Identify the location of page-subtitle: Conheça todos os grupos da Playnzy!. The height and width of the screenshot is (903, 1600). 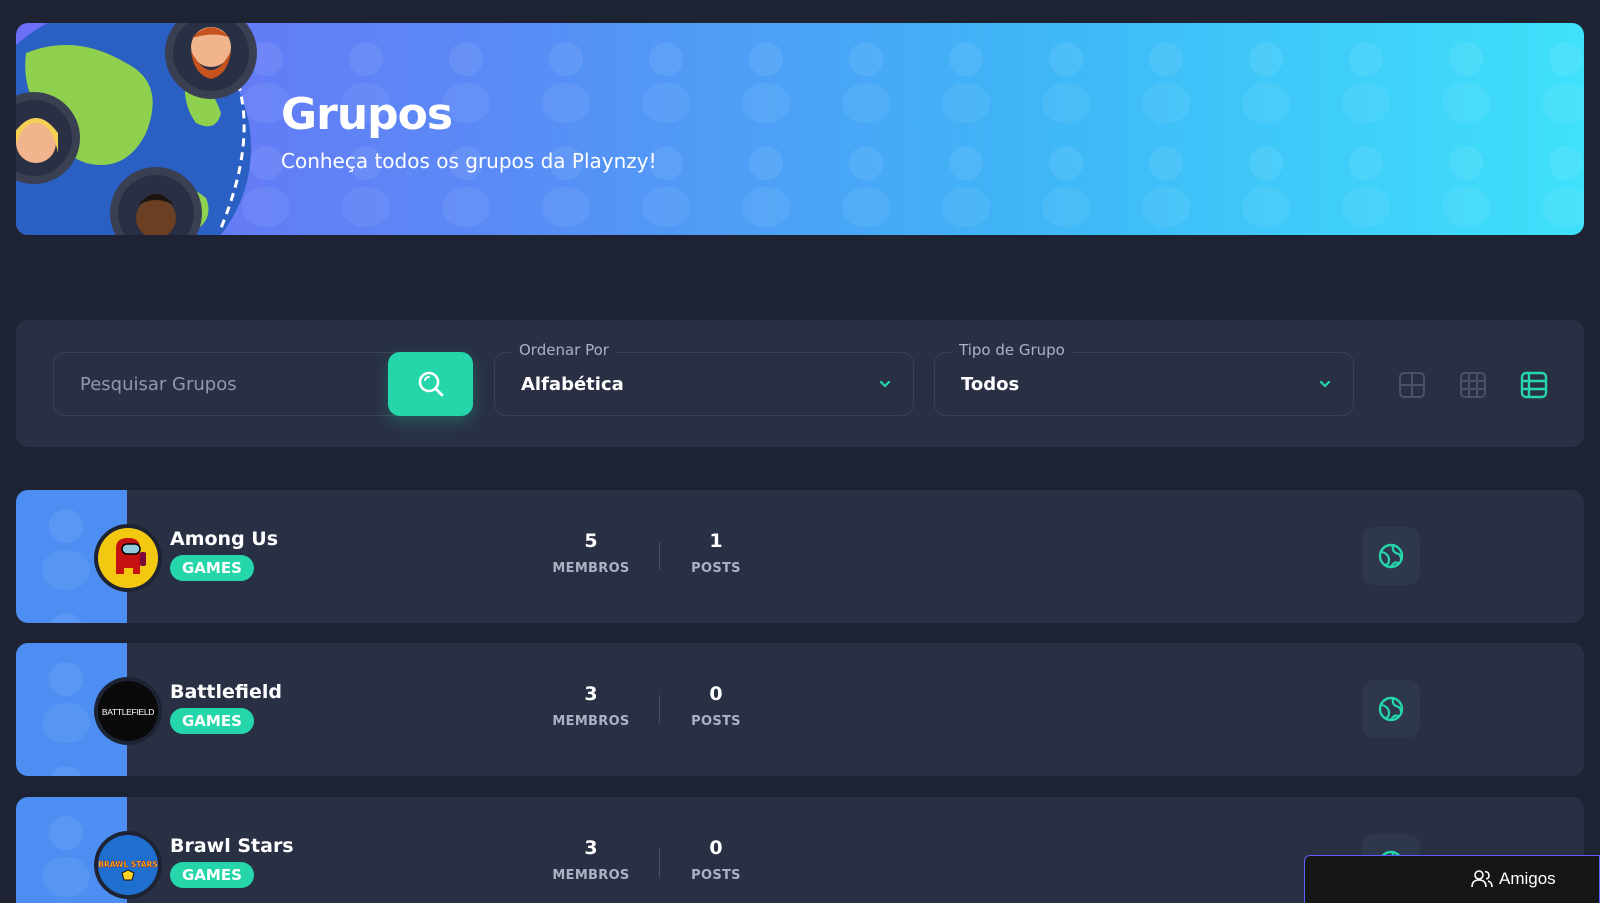
(469, 161).